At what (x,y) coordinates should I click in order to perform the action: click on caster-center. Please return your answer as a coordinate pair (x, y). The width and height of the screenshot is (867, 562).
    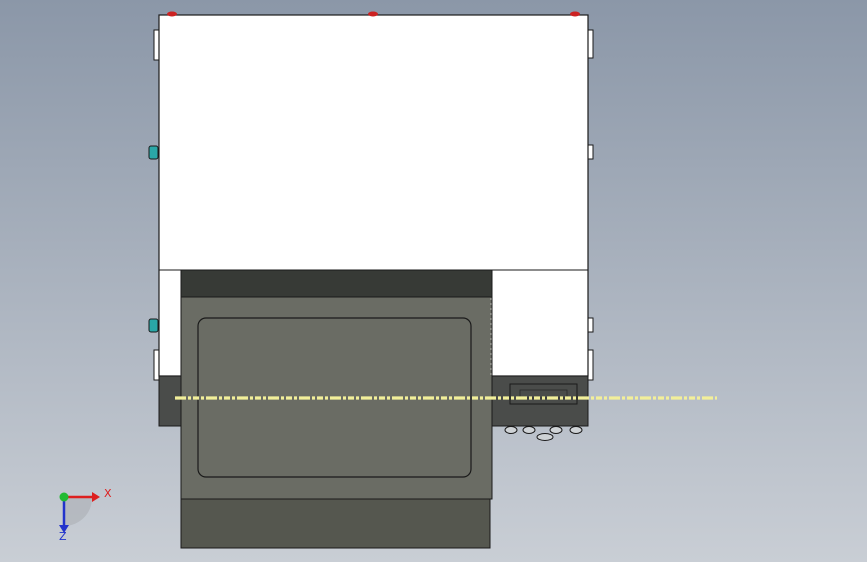
    Looking at the image, I should click on (545, 437).